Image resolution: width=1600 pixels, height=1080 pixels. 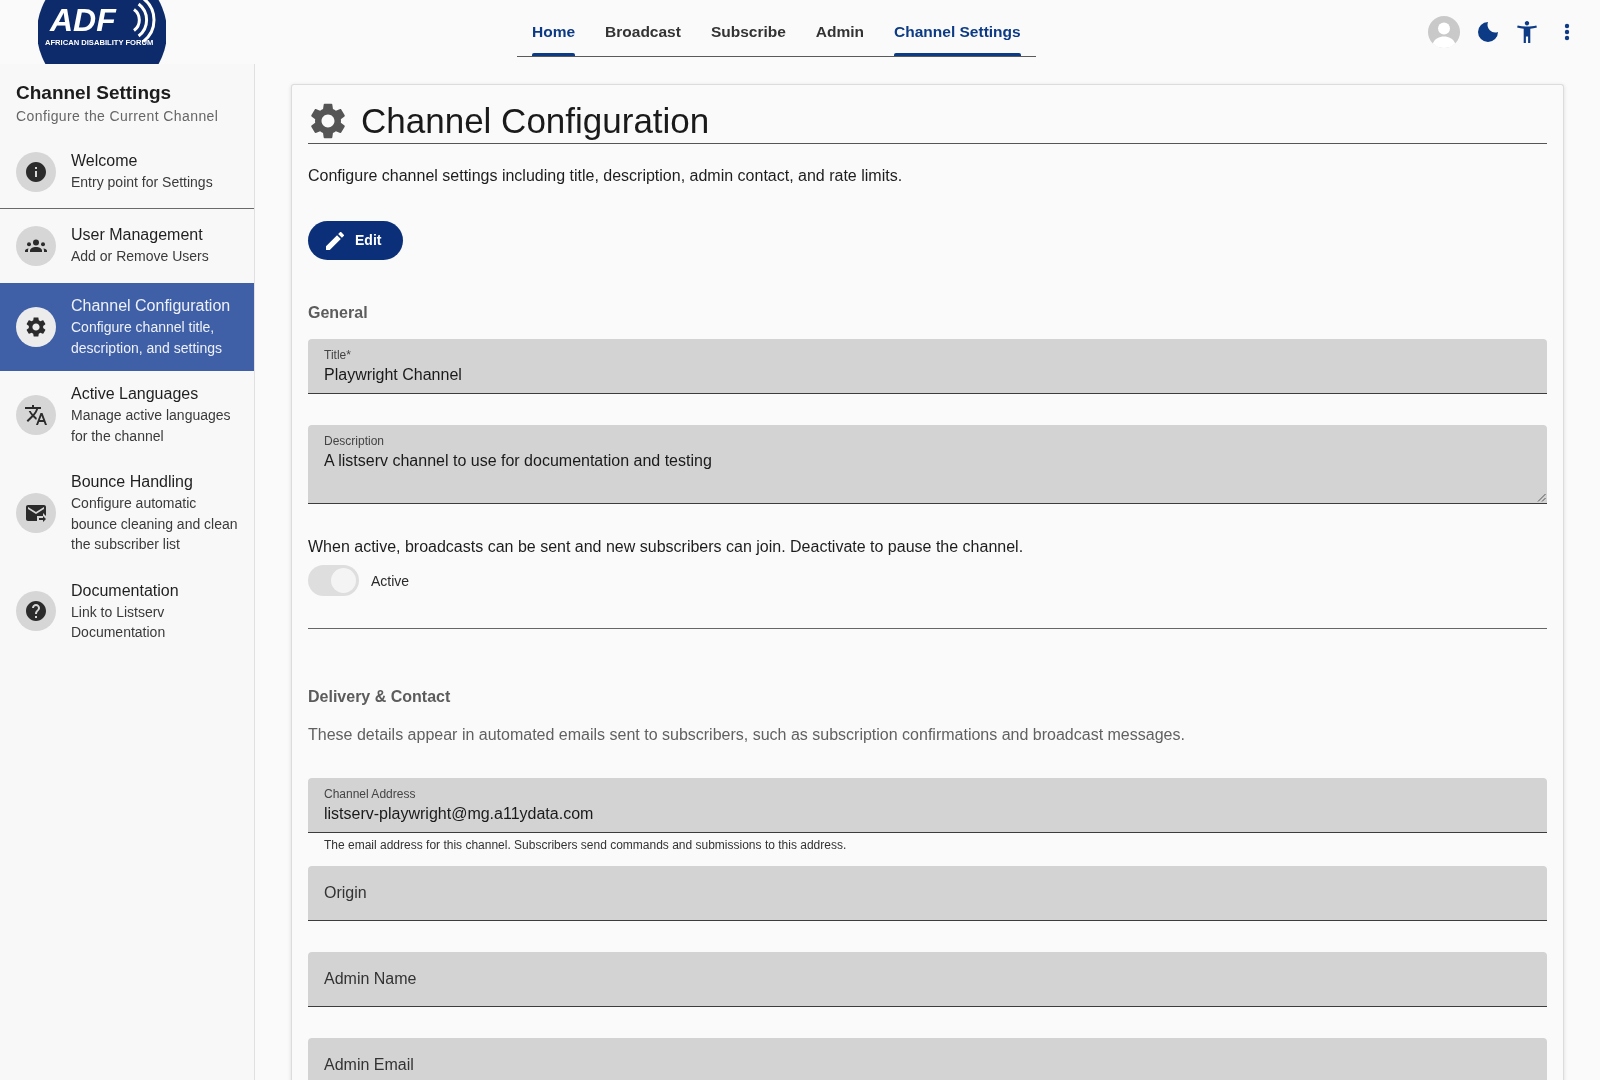 I want to click on nav-tab: Admin, so click(x=840, y=28).